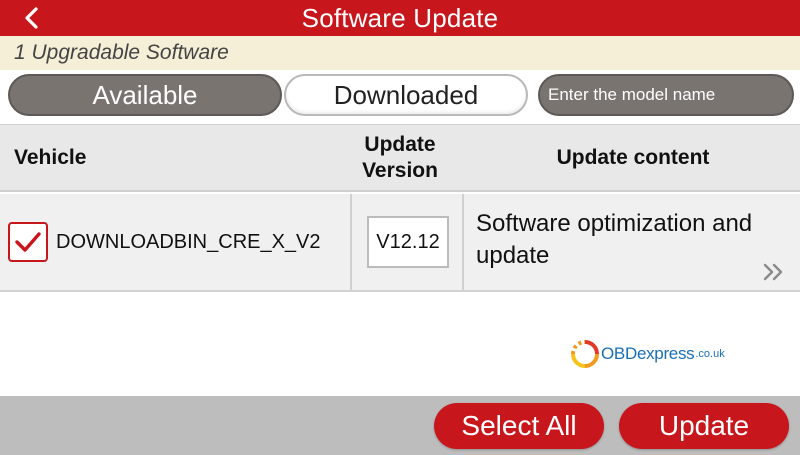 This screenshot has width=800, height=455. I want to click on model-search-input, so click(666, 95).